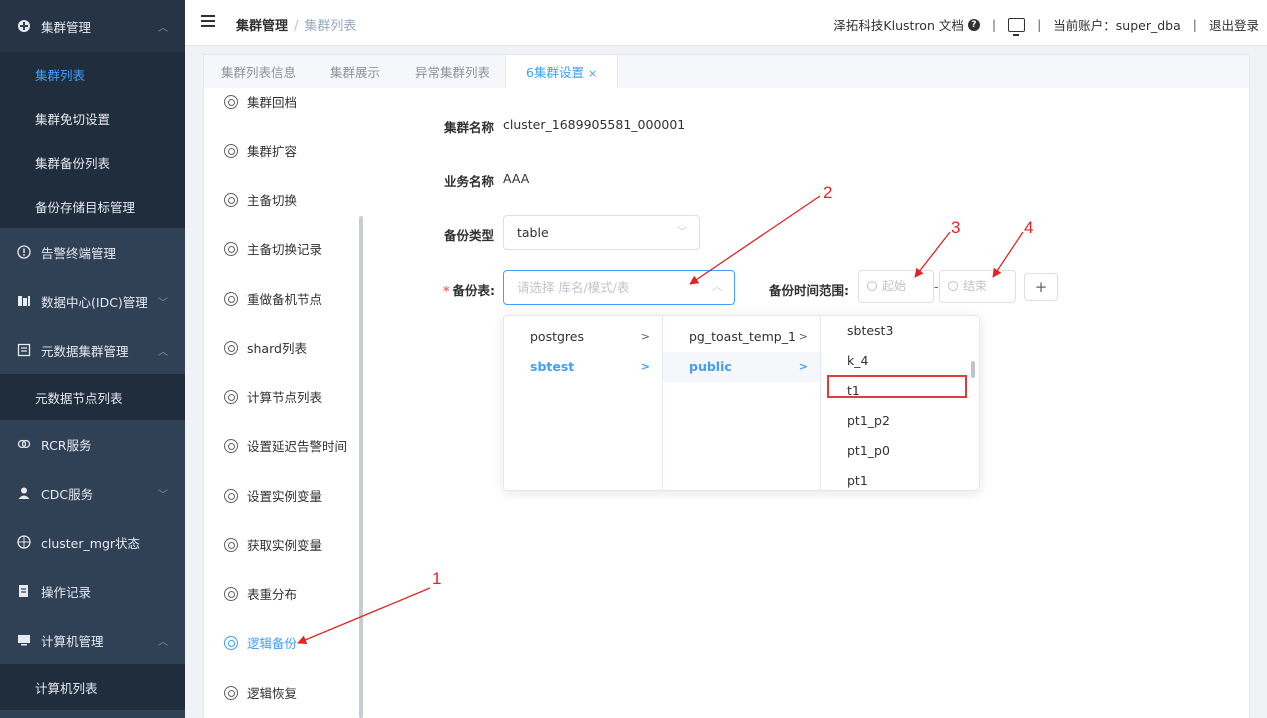 The width and height of the screenshot is (1267, 718). I want to click on option-label: pt1_p0, so click(868, 450).